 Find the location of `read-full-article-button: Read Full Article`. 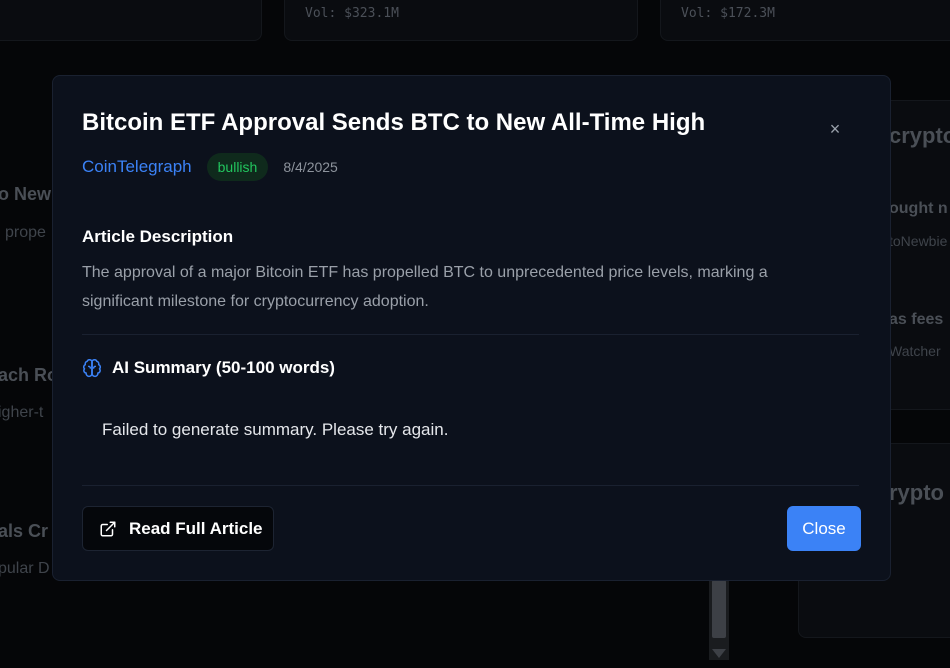

read-full-article-button: Read Full Article is located at coordinates (178, 528).